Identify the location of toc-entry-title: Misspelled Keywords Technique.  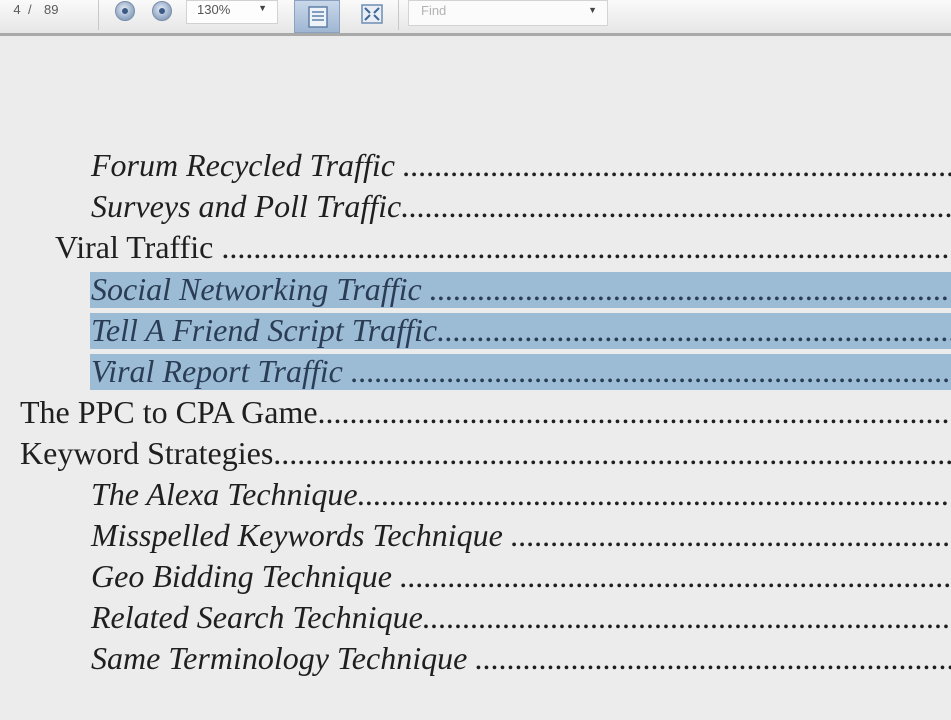
(301, 535).